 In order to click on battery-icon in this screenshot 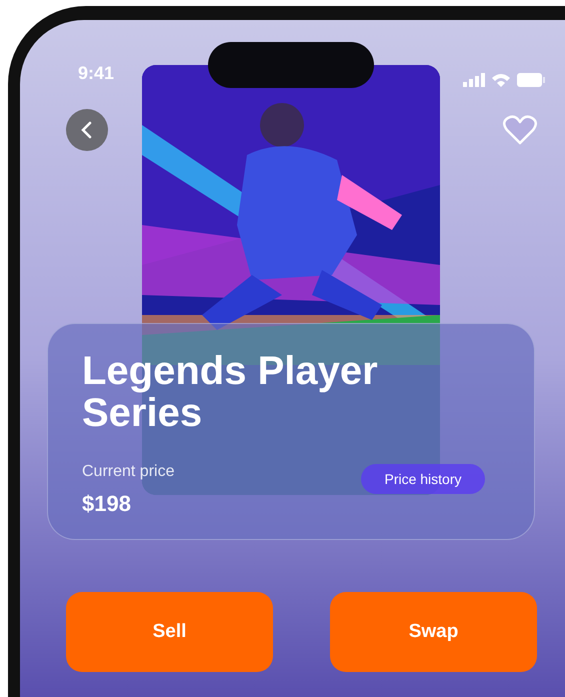, I will do `click(531, 80)`.